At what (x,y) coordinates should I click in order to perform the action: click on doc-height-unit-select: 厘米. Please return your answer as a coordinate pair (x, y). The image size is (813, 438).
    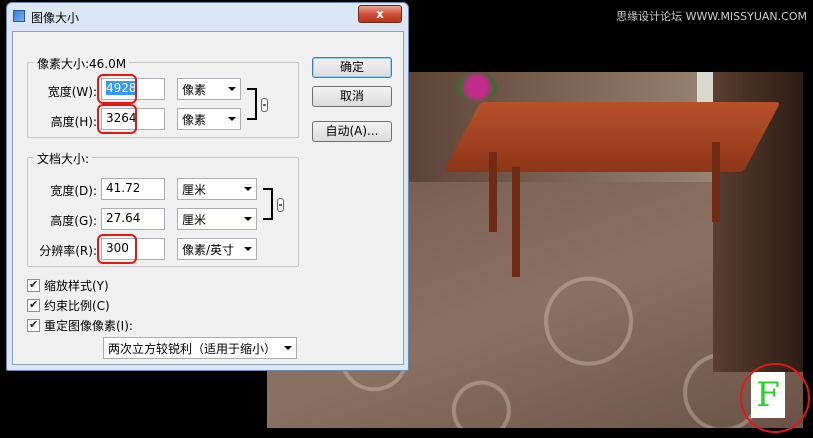
    Looking at the image, I should click on (217, 219).